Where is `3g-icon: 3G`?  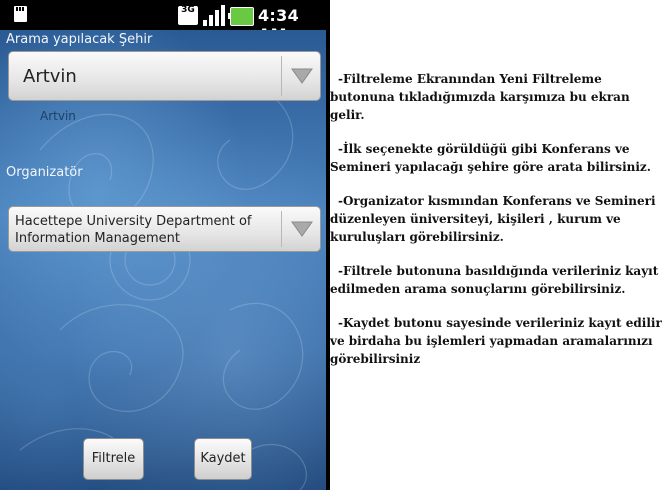 3g-icon: 3G is located at coordinates (188, 15).